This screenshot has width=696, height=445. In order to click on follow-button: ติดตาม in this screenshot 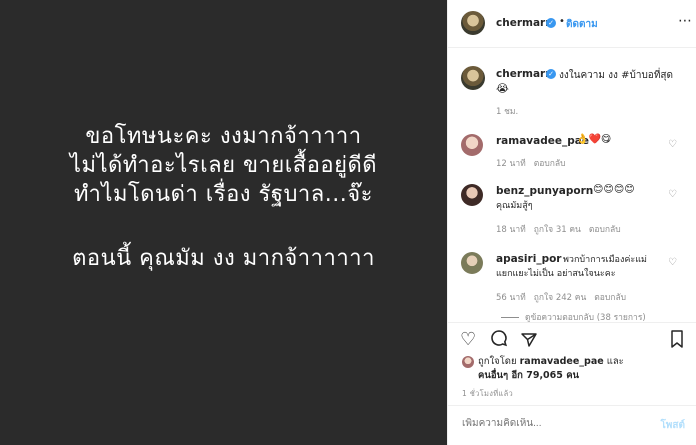, I will do `click(582, 24)`.